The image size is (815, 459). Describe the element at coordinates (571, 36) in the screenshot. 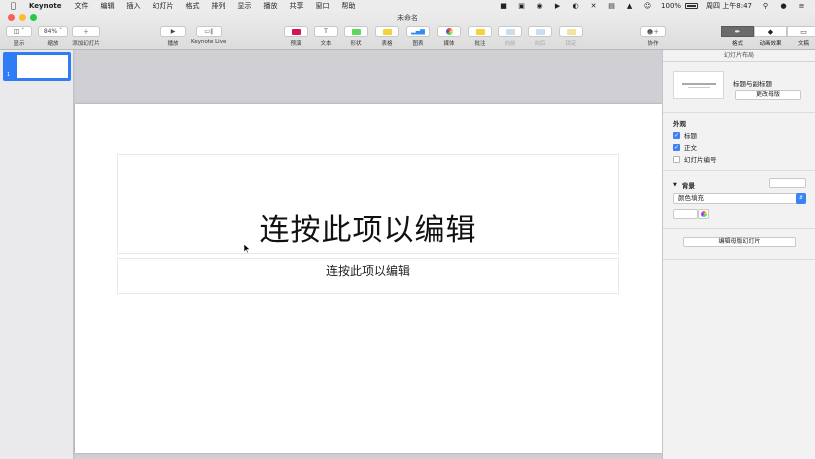

I see `lock-button: 锁定` at that location.